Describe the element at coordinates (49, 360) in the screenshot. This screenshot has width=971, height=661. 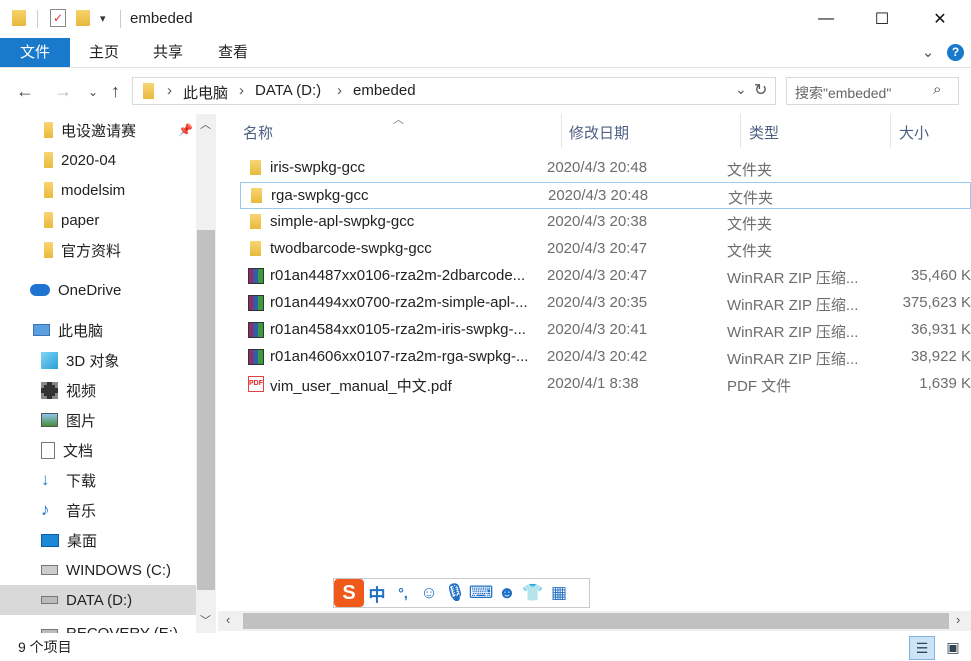
I see `3d-objects-icon` at that location.